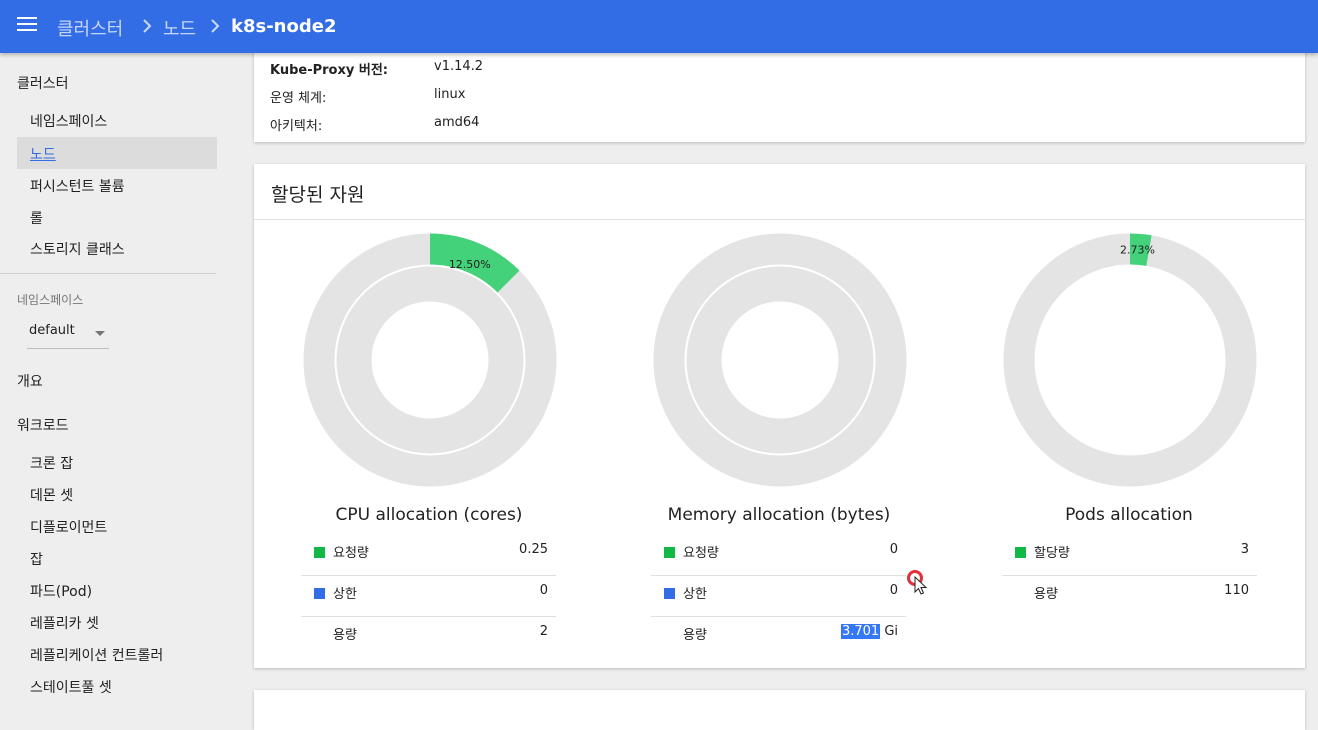 The image size is (1318, 730). I want to click on card-title: 할당된 자원, so click(318, 195).